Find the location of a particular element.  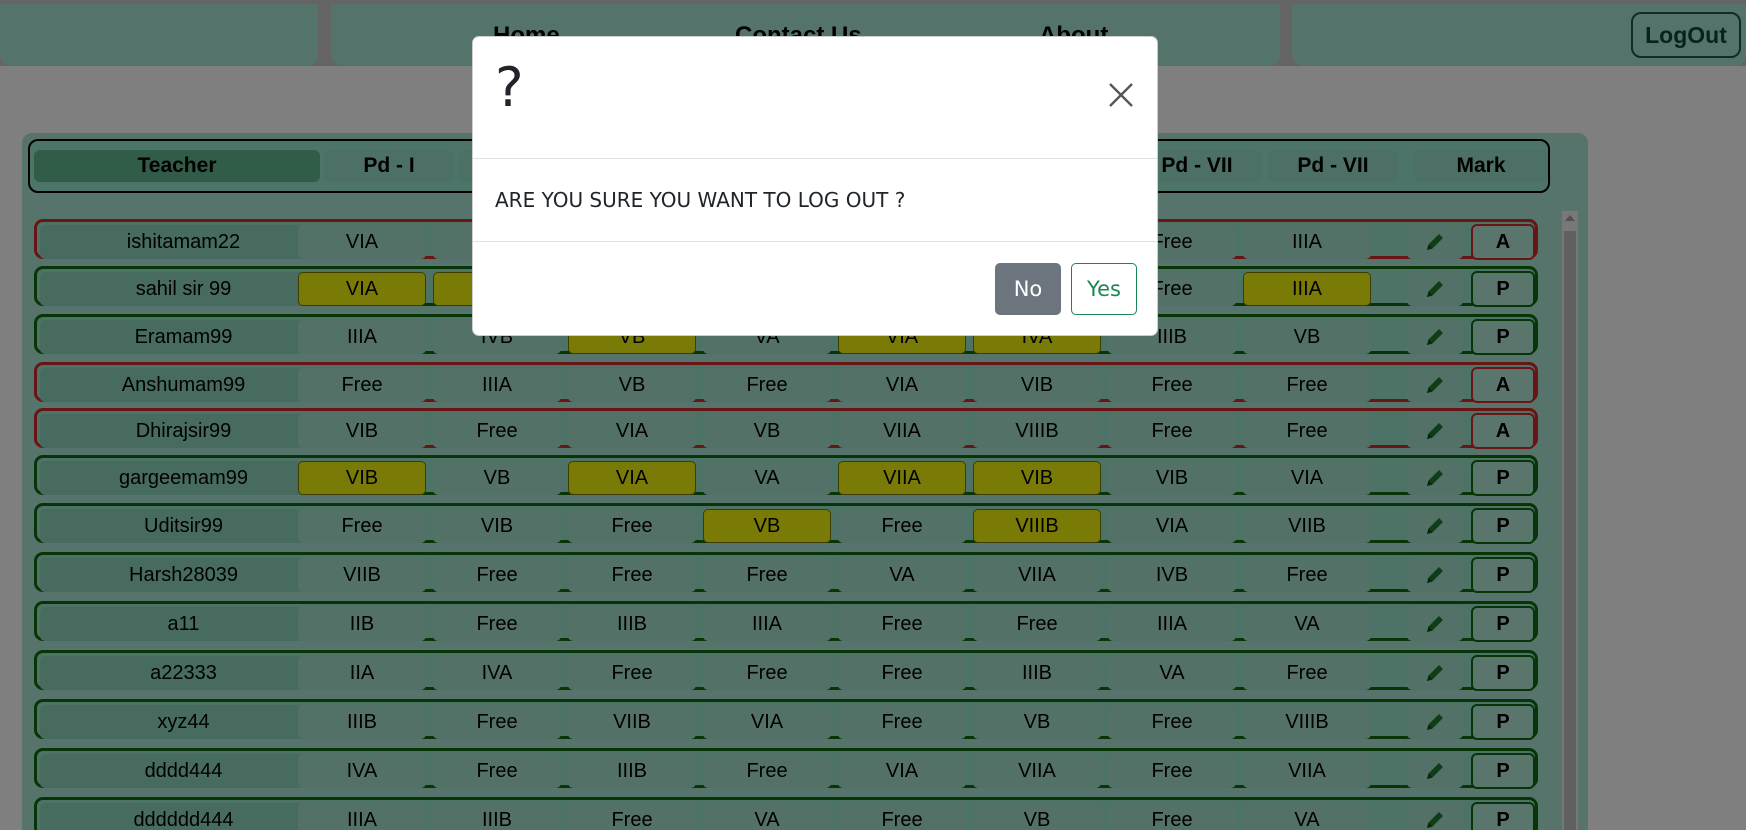

modal-body: ARE YOU SURE YOU WANT TO LOG OUT ? is located at coordinates (815, 201).